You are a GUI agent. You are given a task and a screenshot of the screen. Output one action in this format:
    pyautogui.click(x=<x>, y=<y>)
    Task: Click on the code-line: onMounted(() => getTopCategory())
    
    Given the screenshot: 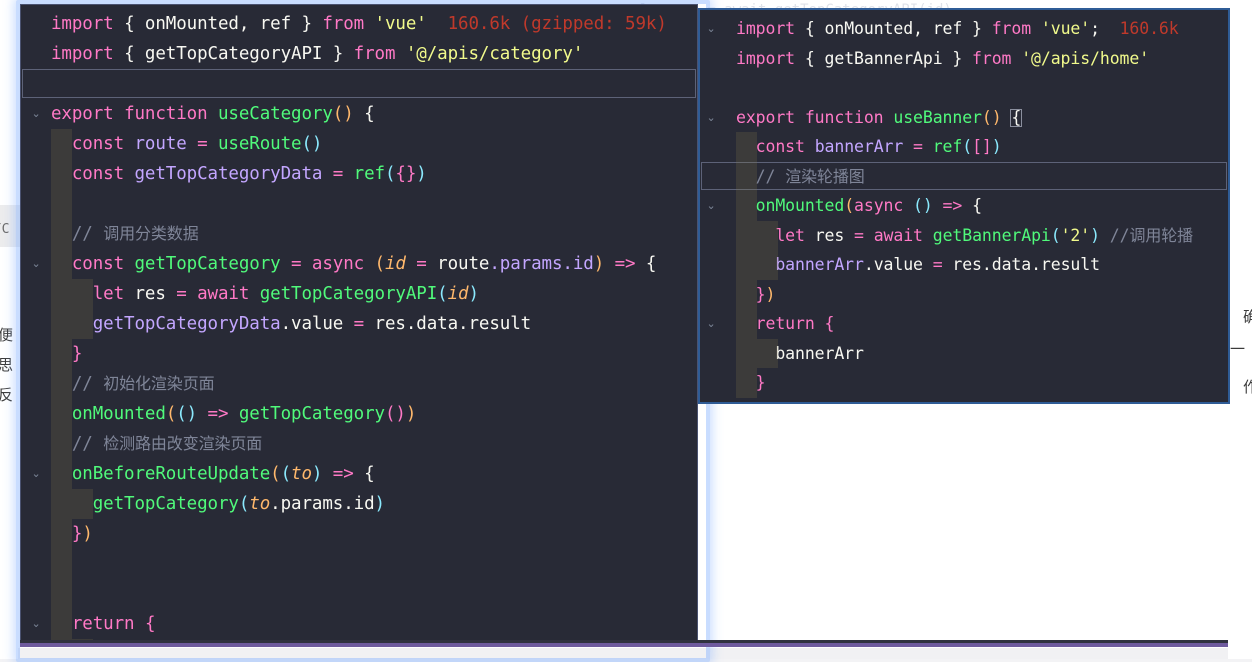 What is the action you would take?
    pyautogui.click(x=359, y=414)
    